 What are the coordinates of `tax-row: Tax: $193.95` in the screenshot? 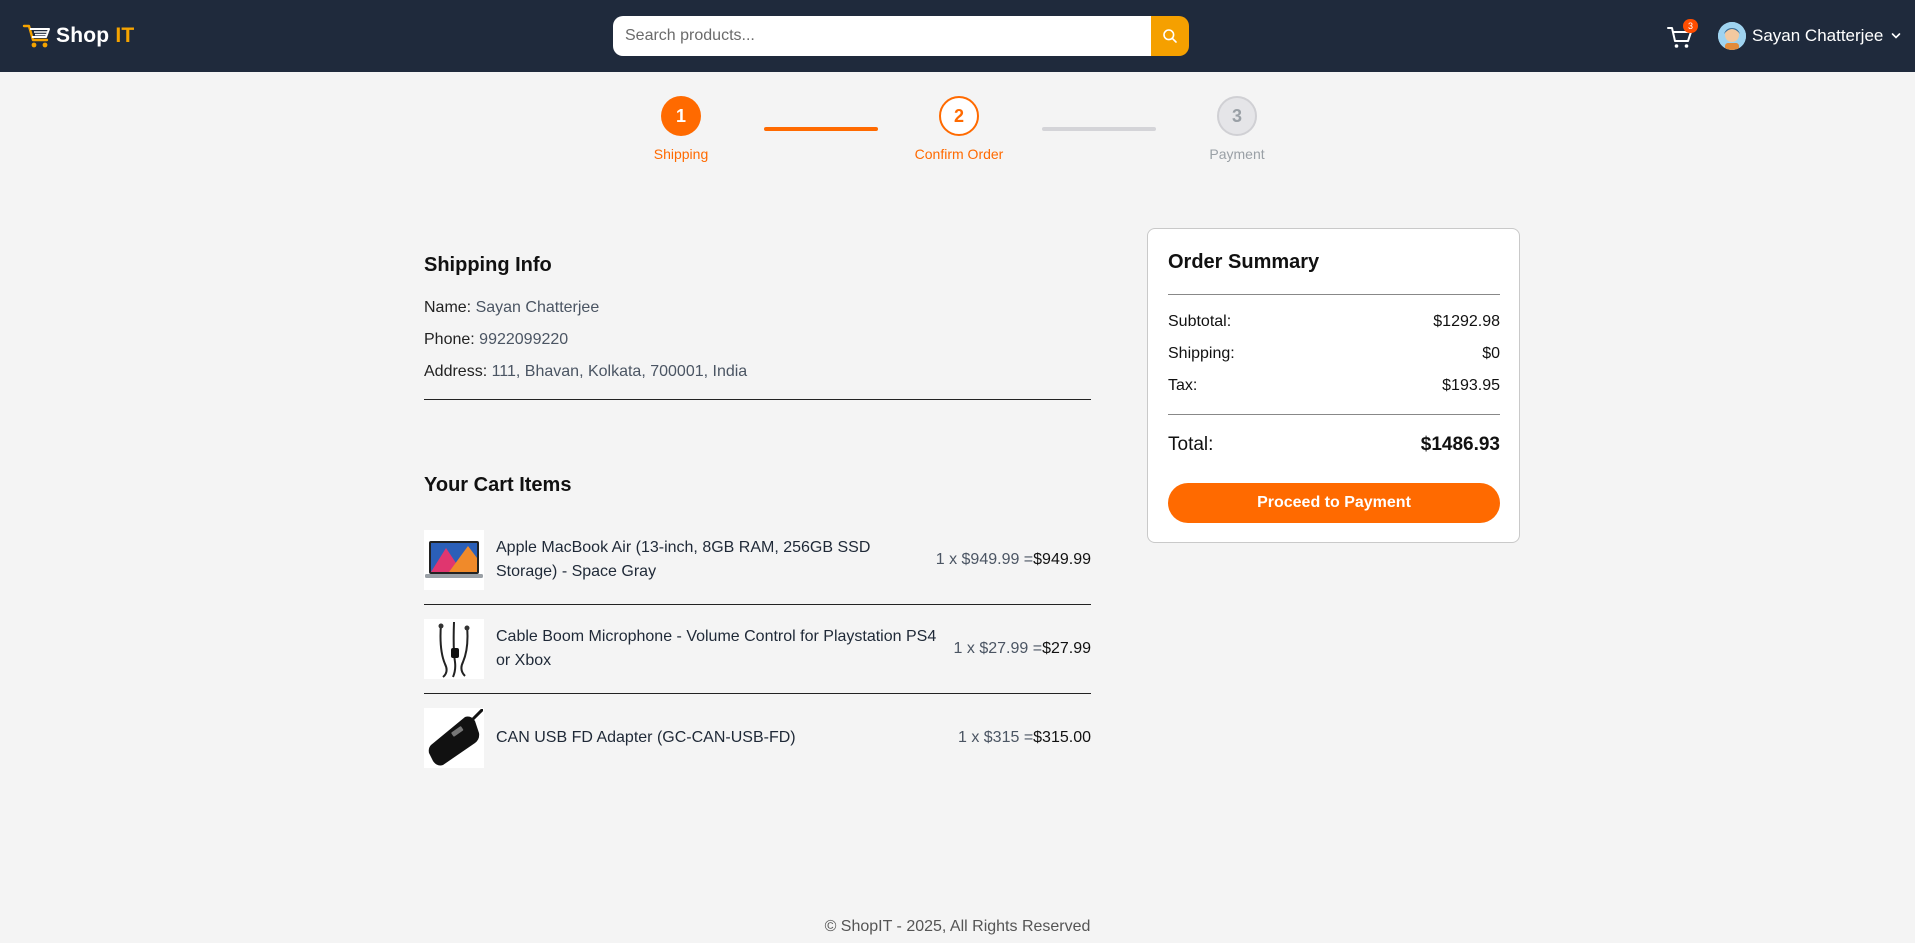 It's located at (1334, 386).